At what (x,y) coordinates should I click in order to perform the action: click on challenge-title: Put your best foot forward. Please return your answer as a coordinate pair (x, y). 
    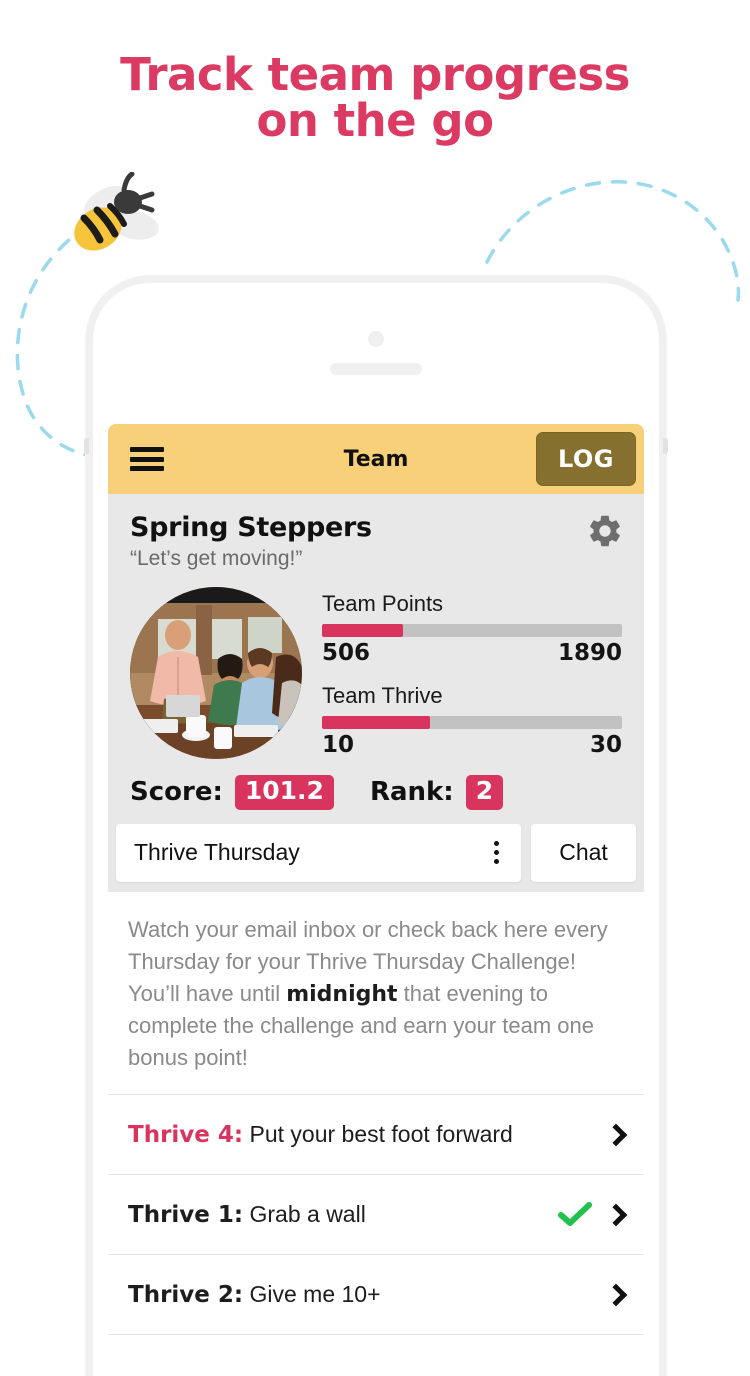
    Looking at the image, I should click on (378, 1134).